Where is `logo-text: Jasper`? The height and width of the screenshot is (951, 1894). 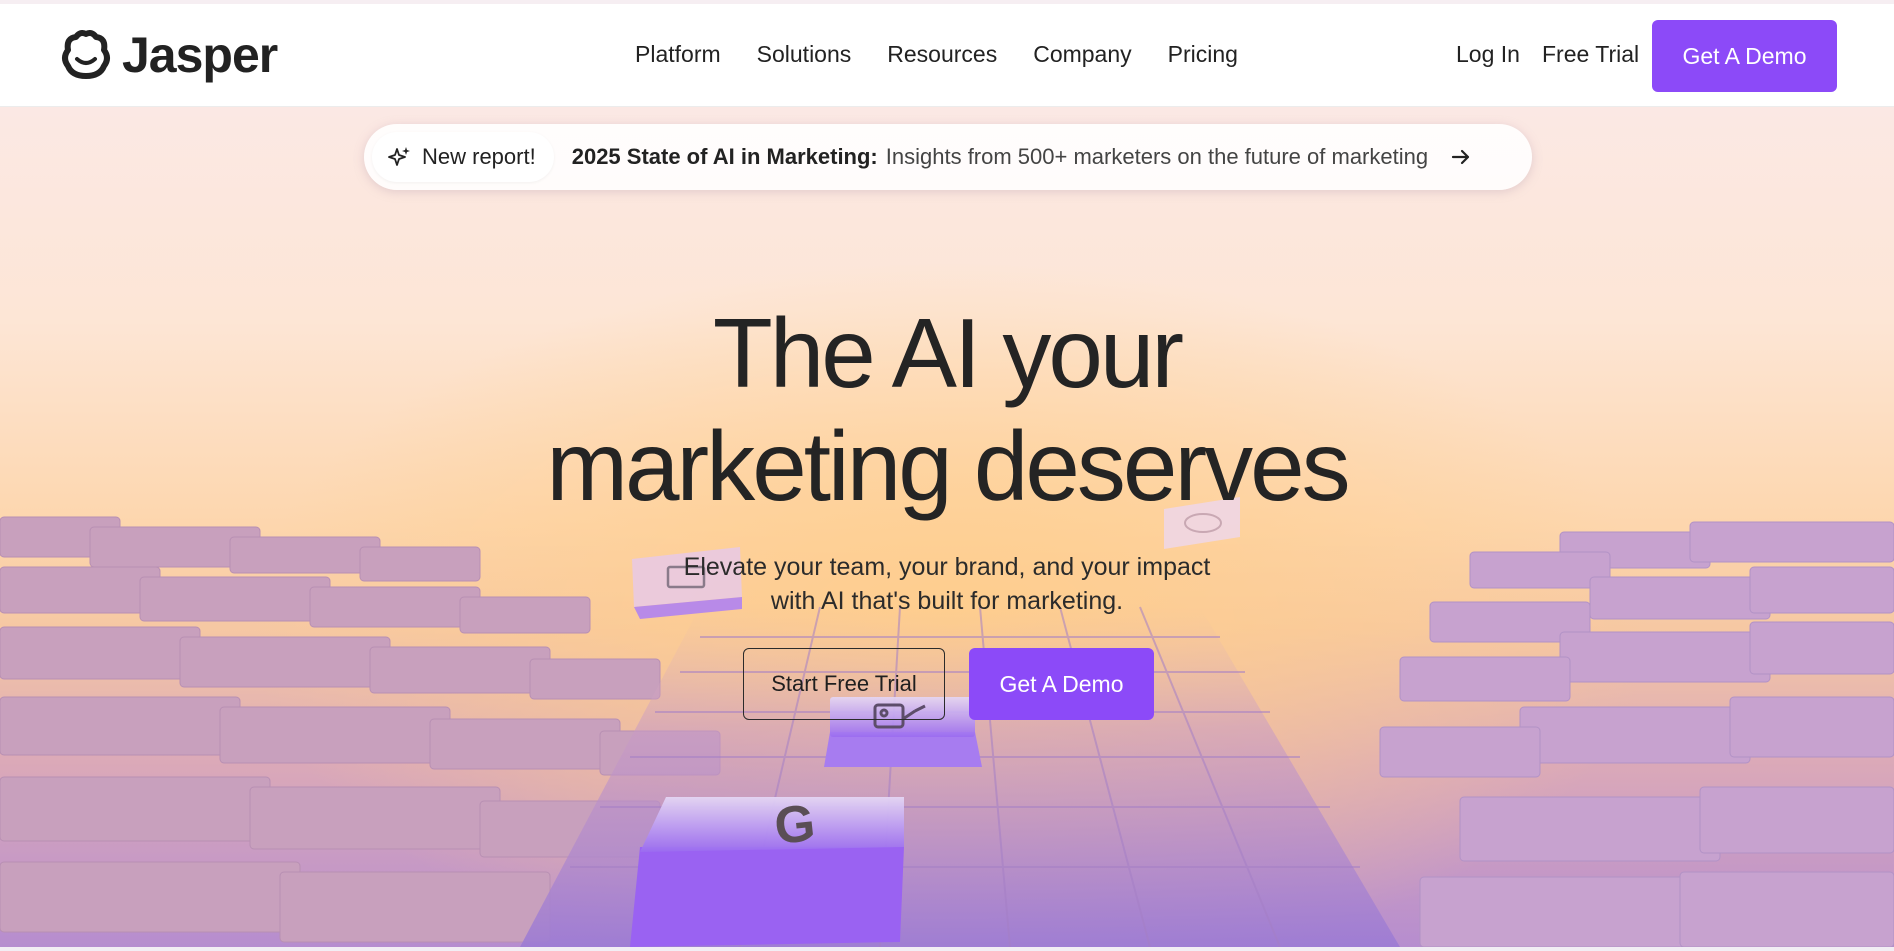 logo-text: Jasper is located at coordinates (200, 55).